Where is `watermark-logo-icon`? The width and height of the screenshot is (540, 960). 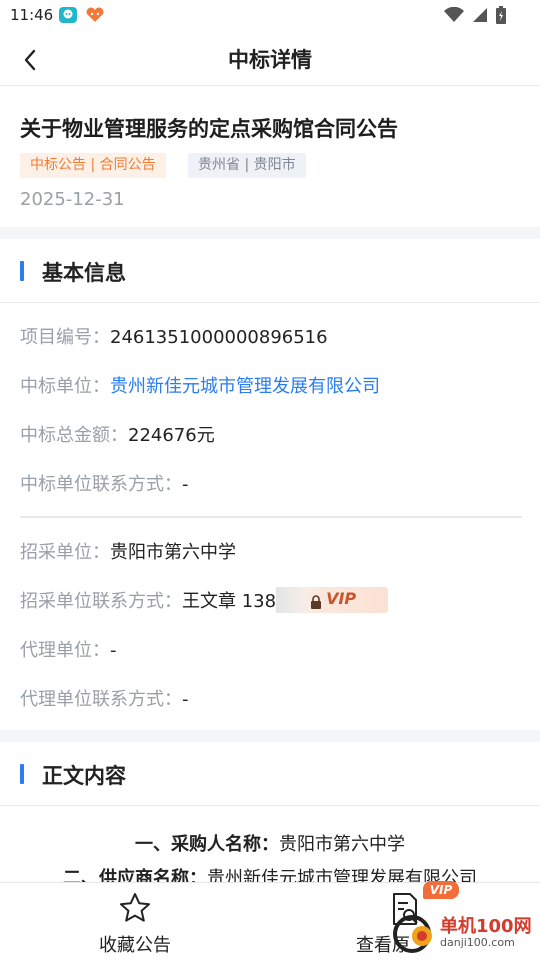
watermark-logo-icon is located at coordinates (412, 934).